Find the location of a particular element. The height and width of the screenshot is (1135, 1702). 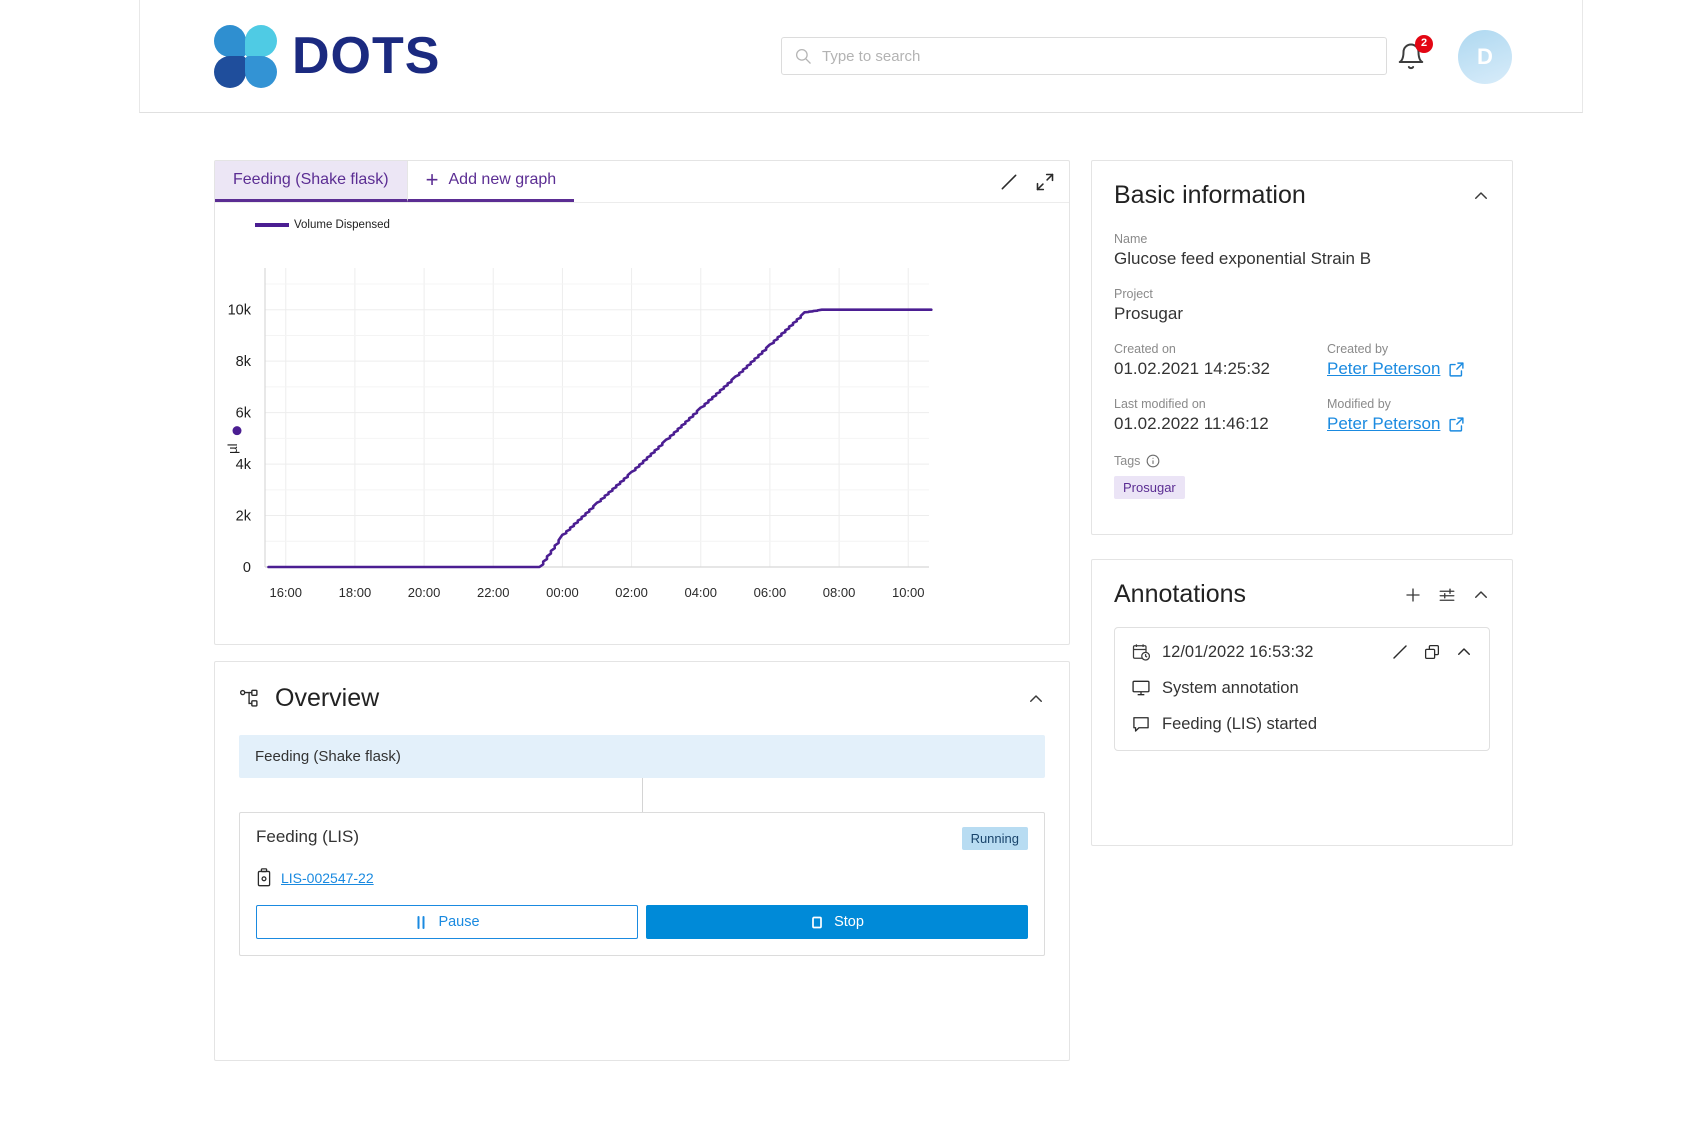

tab-feeding-shake-flask: Feeding (Shake flask) is located at coordinates (311, 181).